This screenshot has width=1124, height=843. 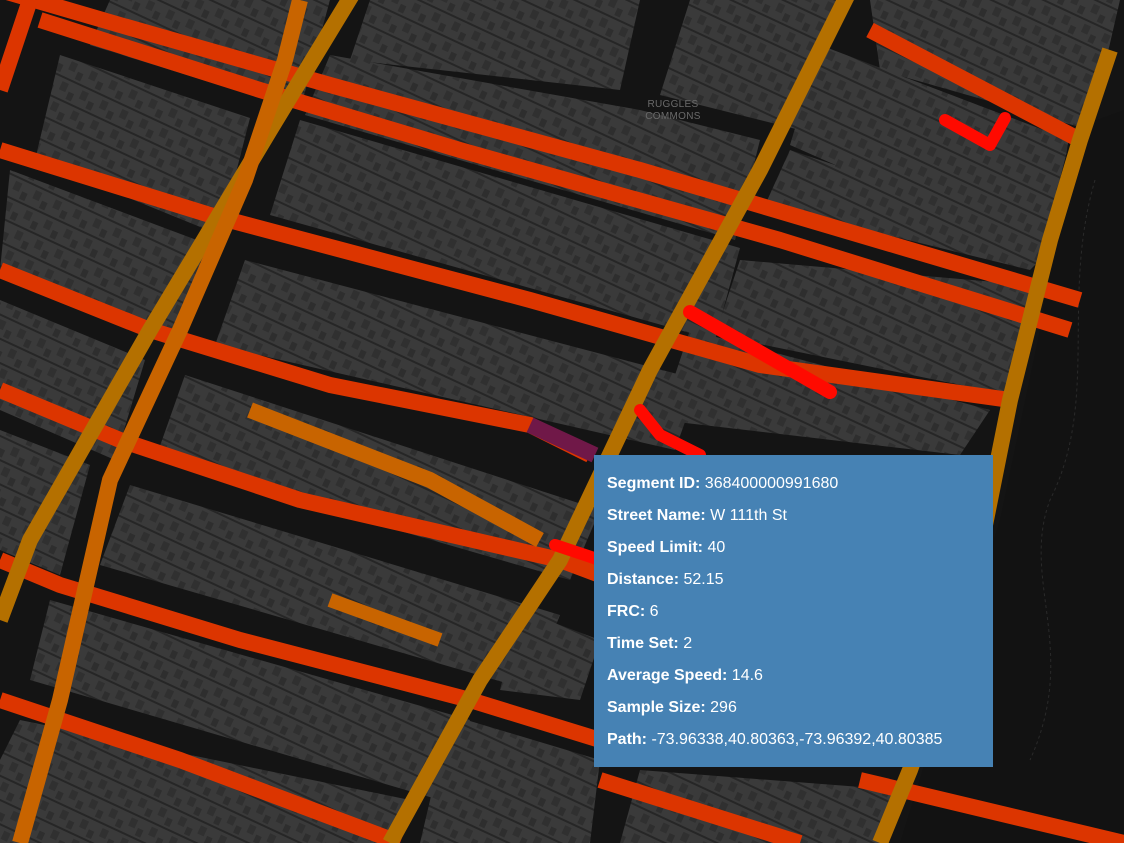 I want to click on segment-id-value: 368400000991680, so click(x=771, y=483).